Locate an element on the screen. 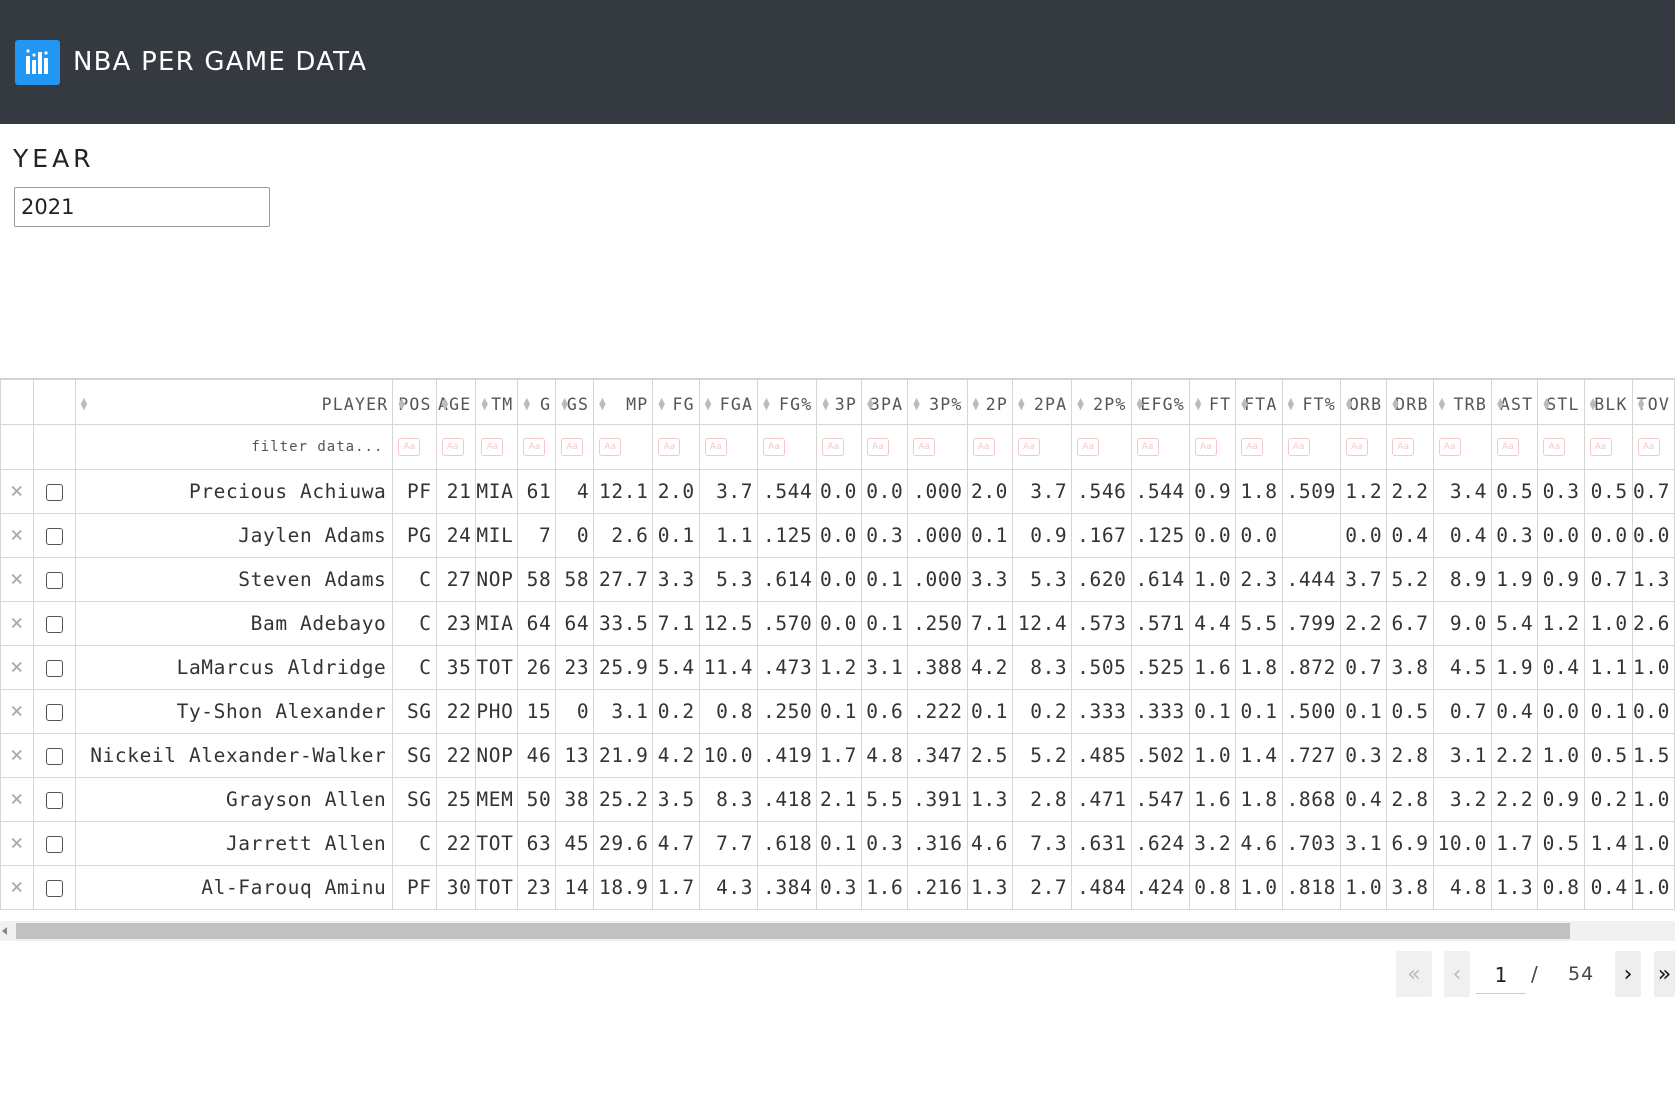 The width and height of the screenshot is (1675, 1118). filter-cell-trb: Aa is located at coordinates (1462, 447).